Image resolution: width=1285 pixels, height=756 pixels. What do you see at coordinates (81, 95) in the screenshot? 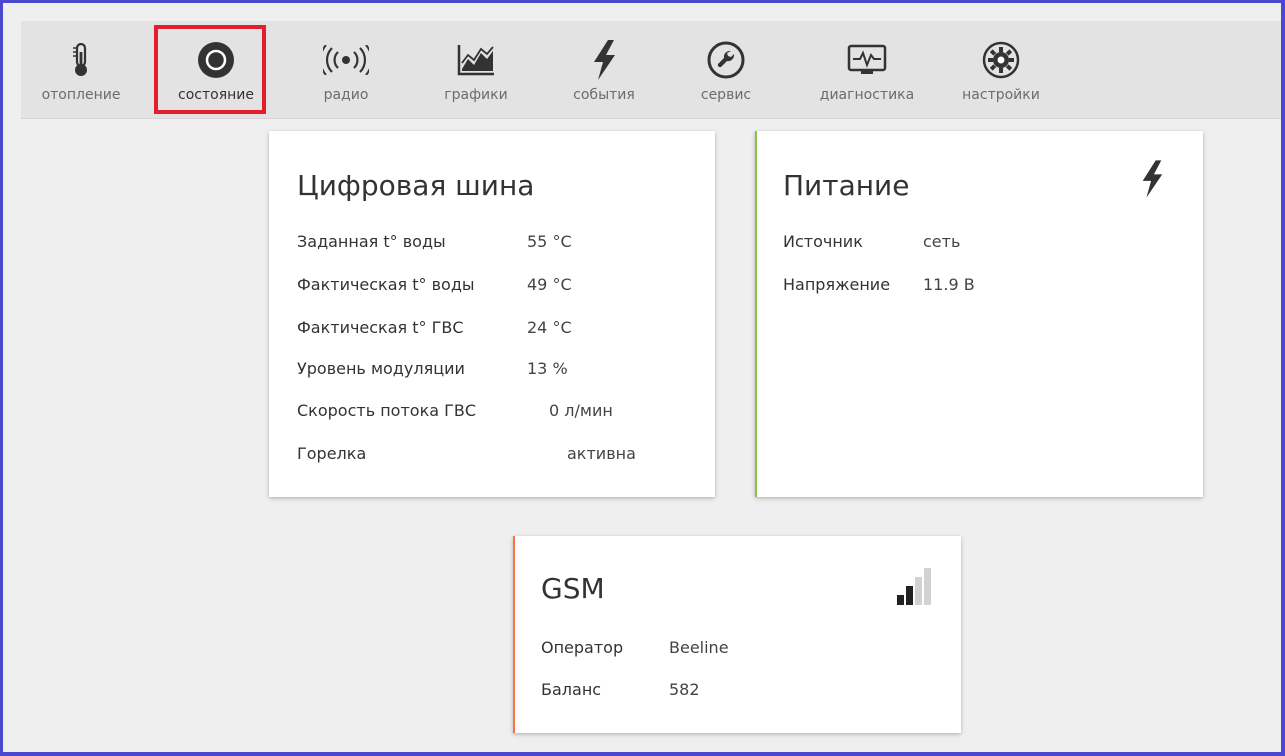
I see `nav-label: отопление` at bounding box center [81, 95].